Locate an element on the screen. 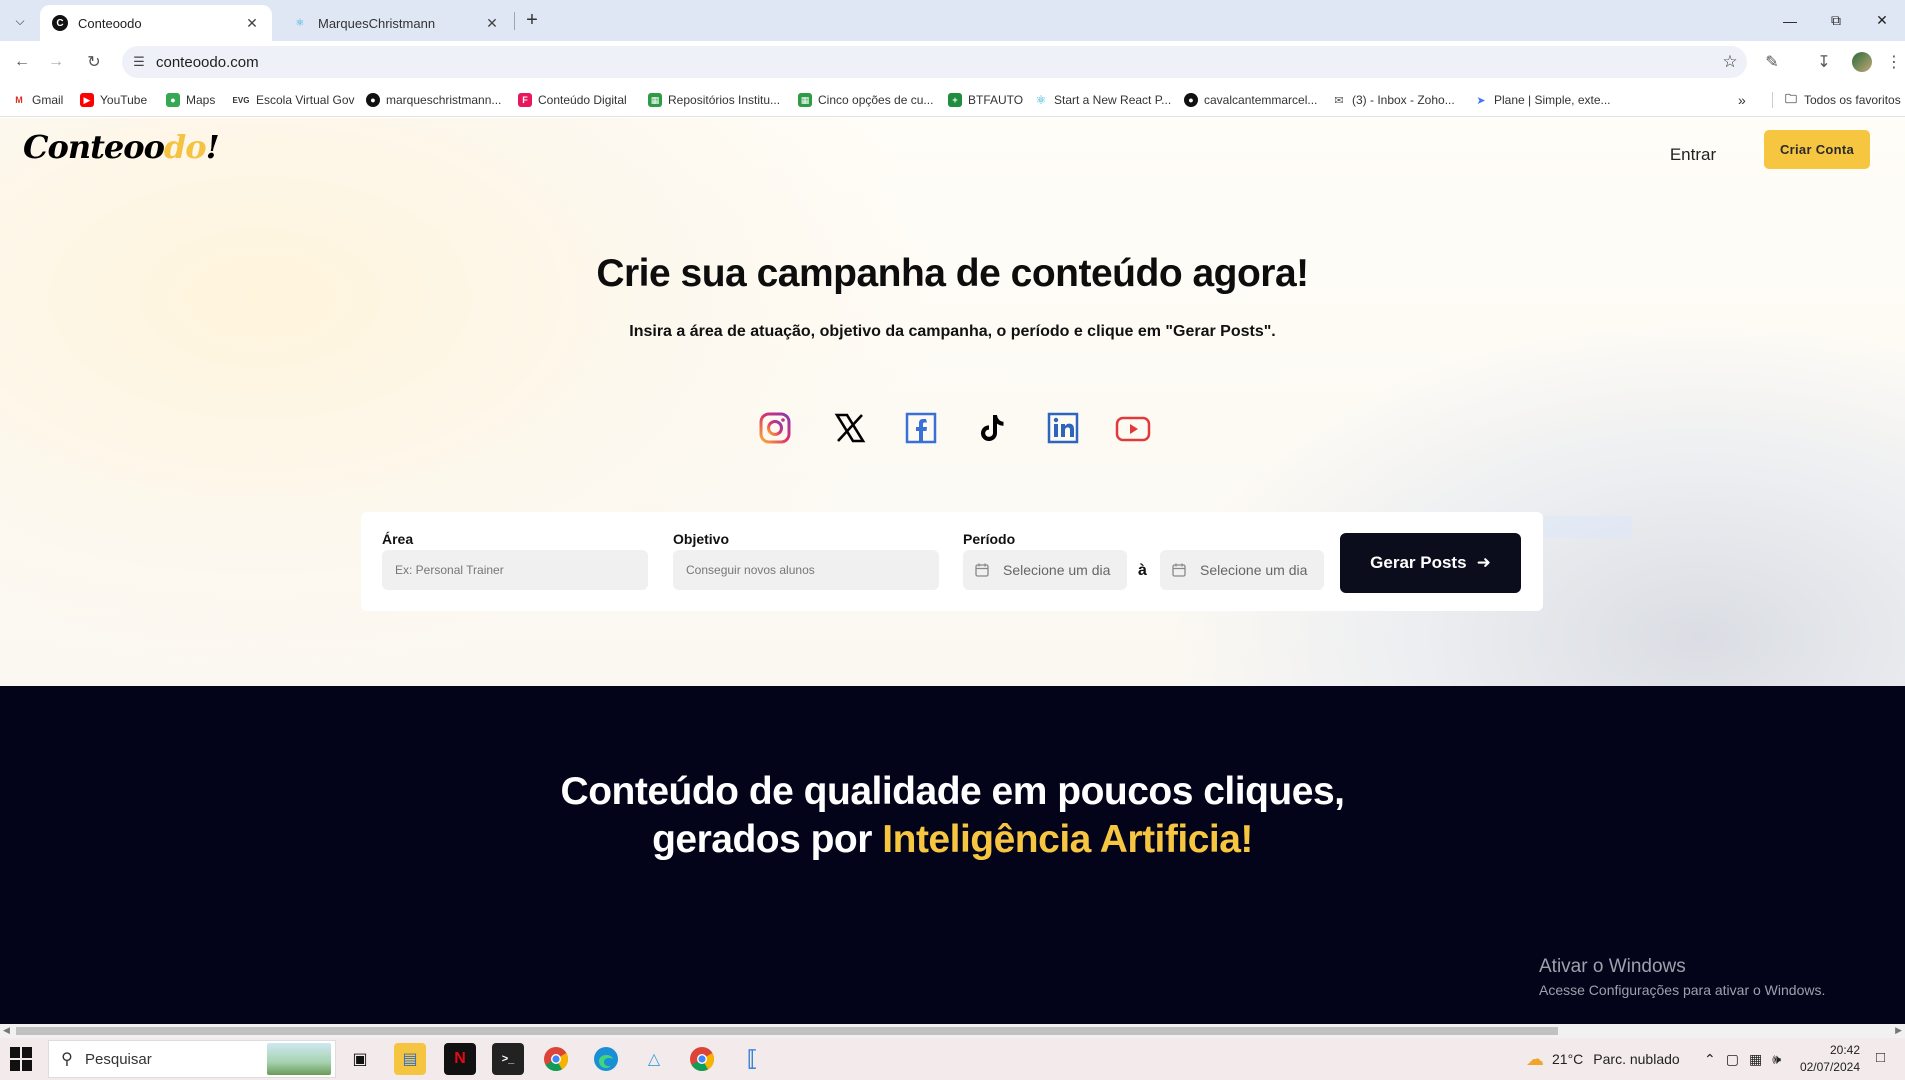 This screenshot has width=1905, height=1080. bookmark-label: BTFAUTO is located at coordinates (996, 100).